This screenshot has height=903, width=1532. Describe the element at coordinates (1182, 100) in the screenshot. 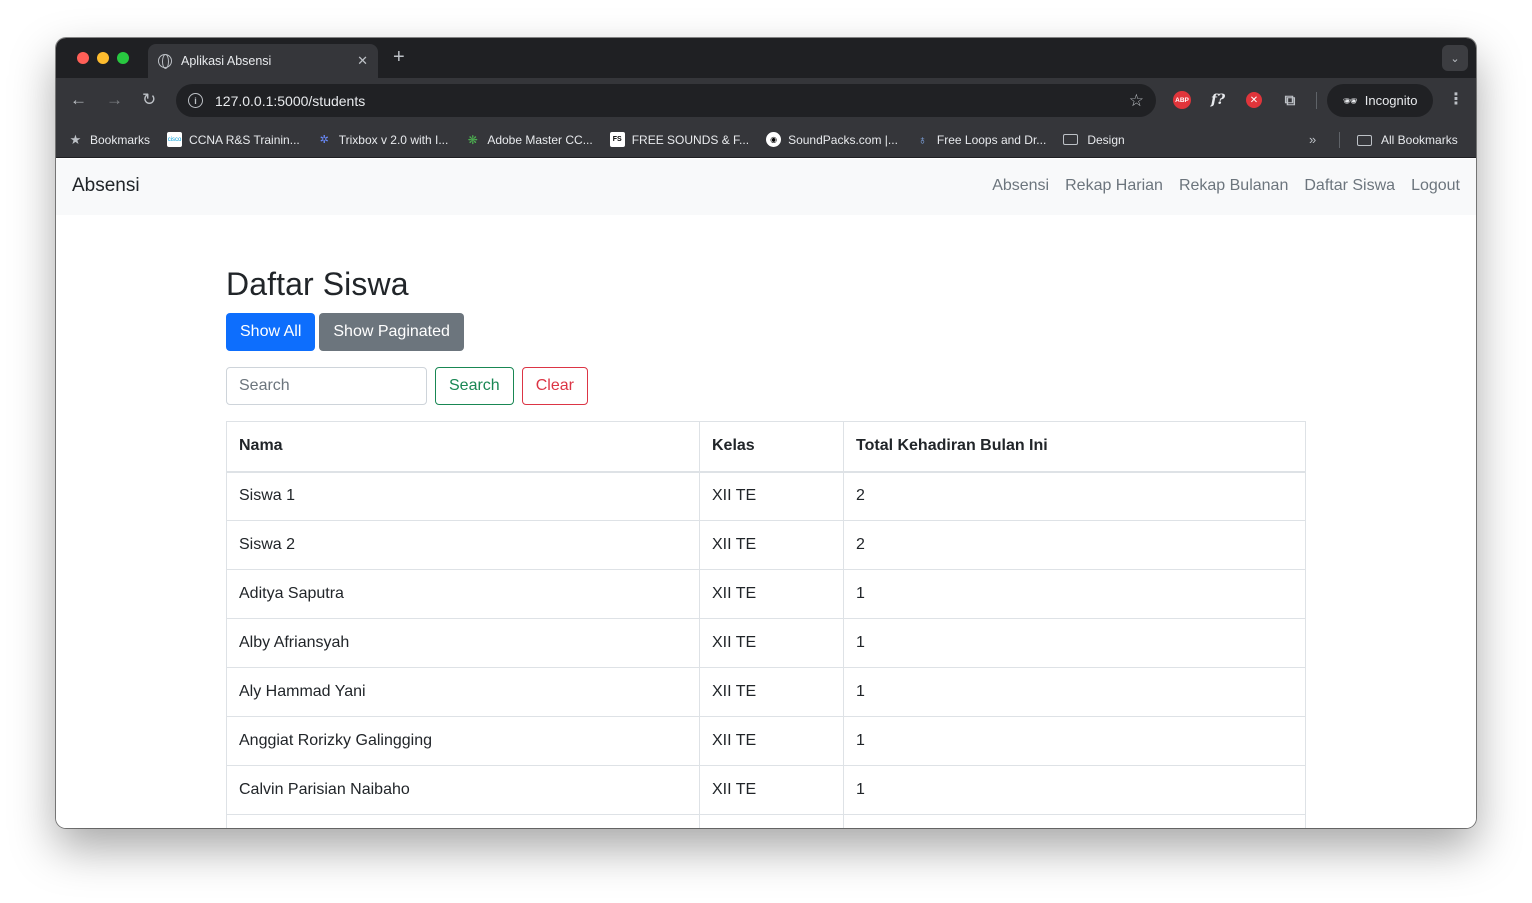

I see `adblock-extension-icon: ABP` at that location.